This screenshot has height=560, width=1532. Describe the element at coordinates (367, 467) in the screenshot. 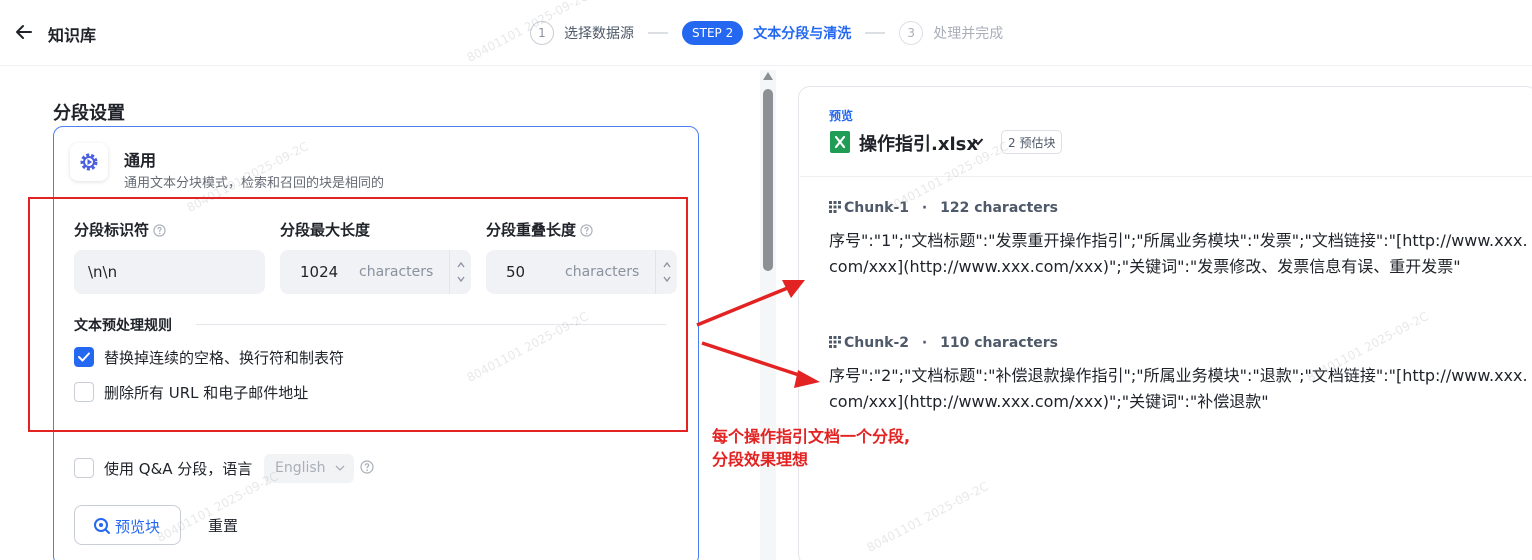

I see `help-icon` at that location.